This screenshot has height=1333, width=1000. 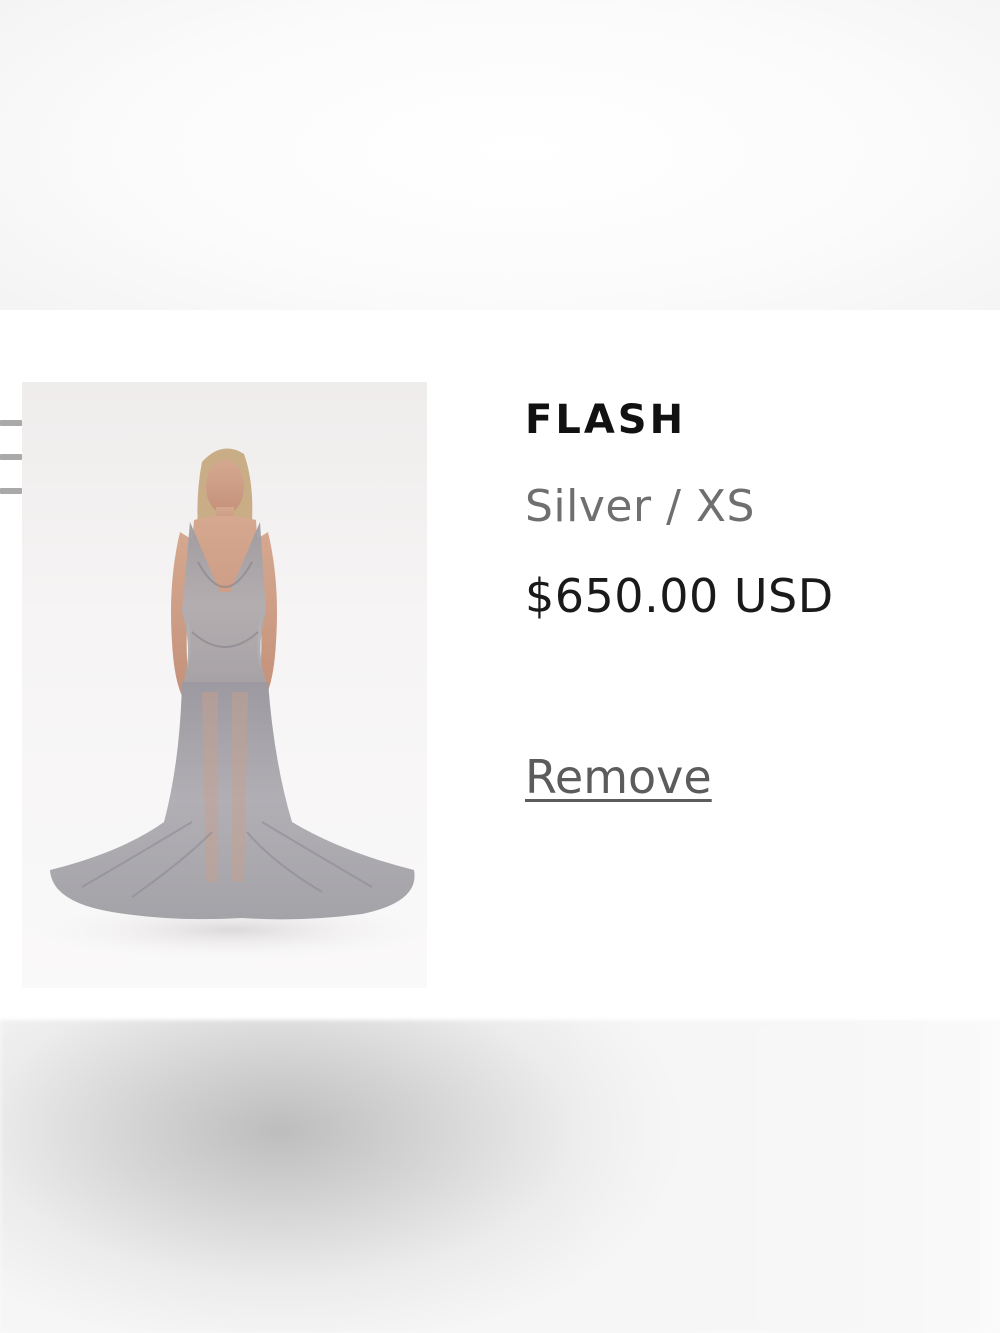 I want to click on product-price: $650.00 USD, so click(x=679, y=596).